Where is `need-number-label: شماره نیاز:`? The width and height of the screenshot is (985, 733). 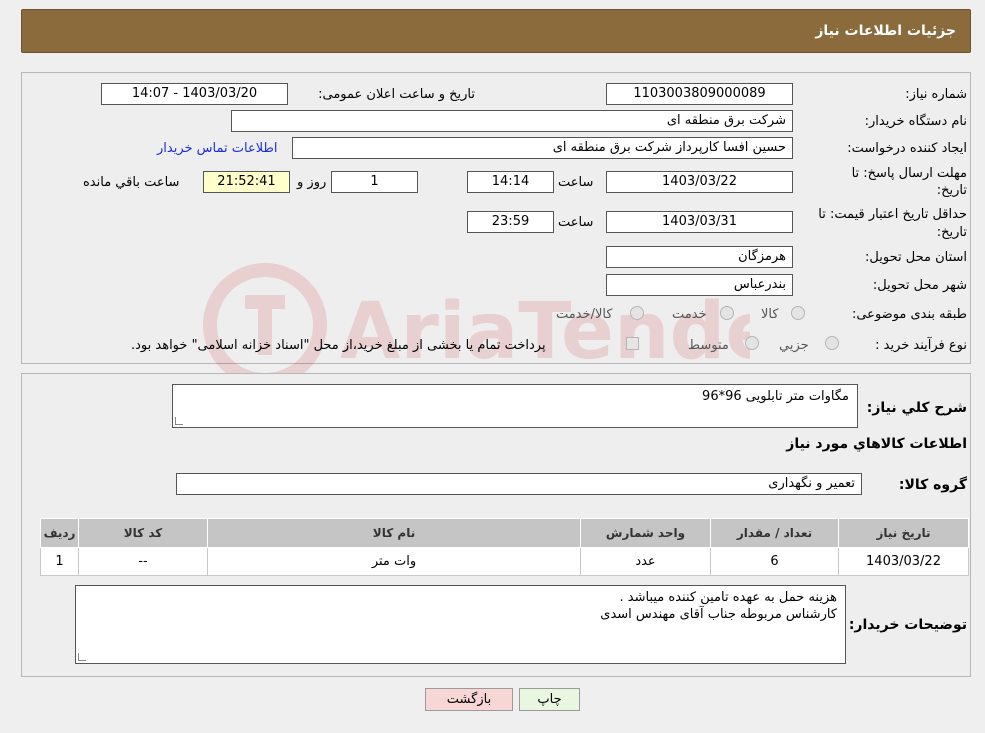 need-number-label: شماره نیاز: is located at coordinates (936, 94).